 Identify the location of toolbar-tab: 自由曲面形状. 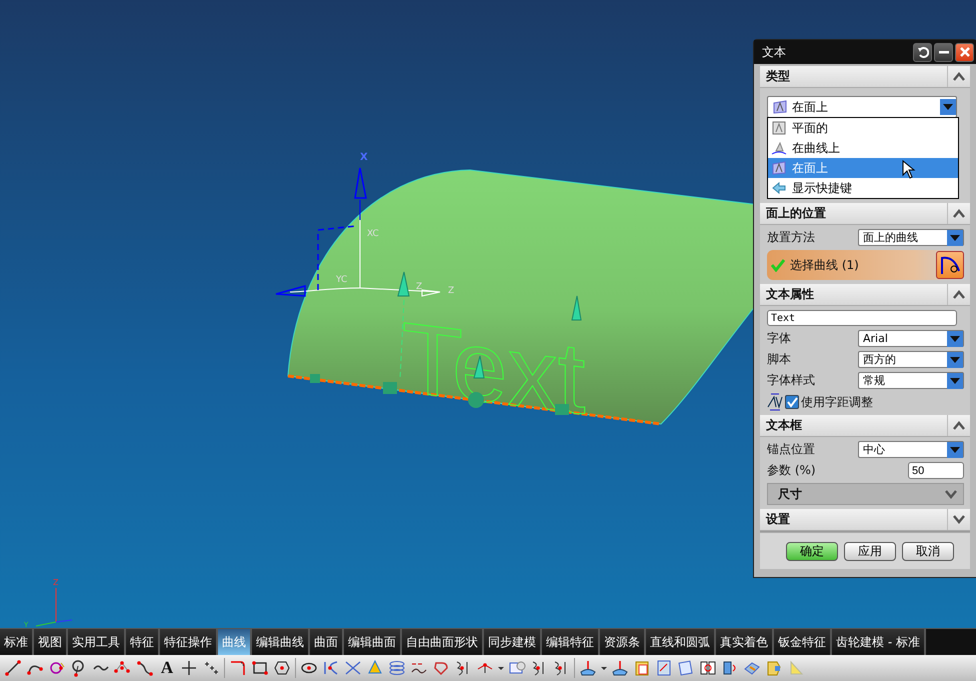
(443, 642).